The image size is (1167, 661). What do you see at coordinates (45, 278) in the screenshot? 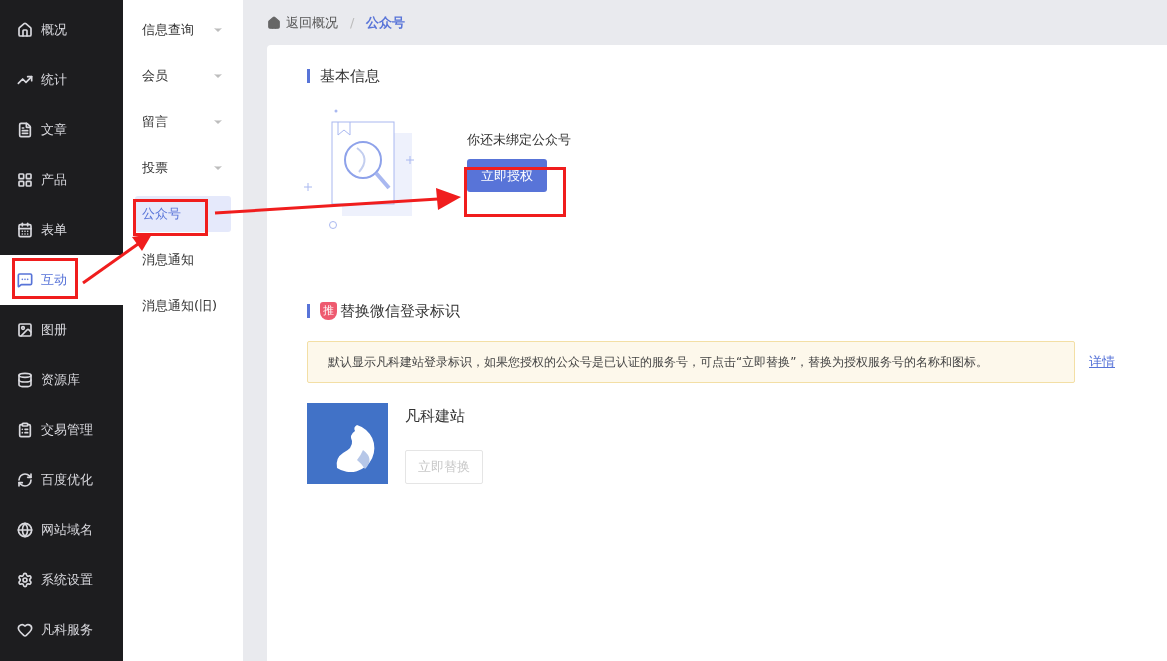
I see `highlight-frame` at bounding box center [45, 278].